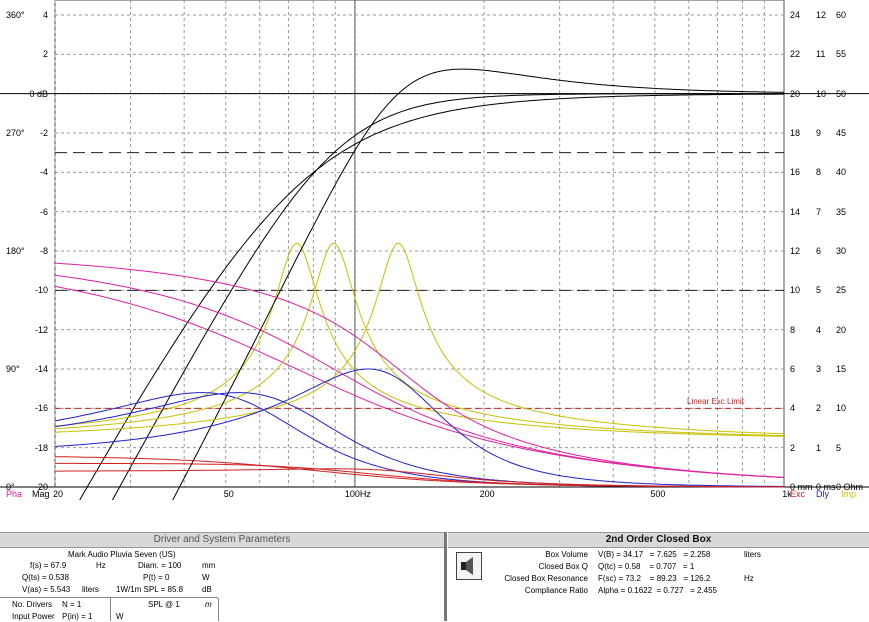  What do you see at coordinates (795, 133) in the screenshot?
I see `right-axis-tick-label: 18` at bounding box center [795, 133].